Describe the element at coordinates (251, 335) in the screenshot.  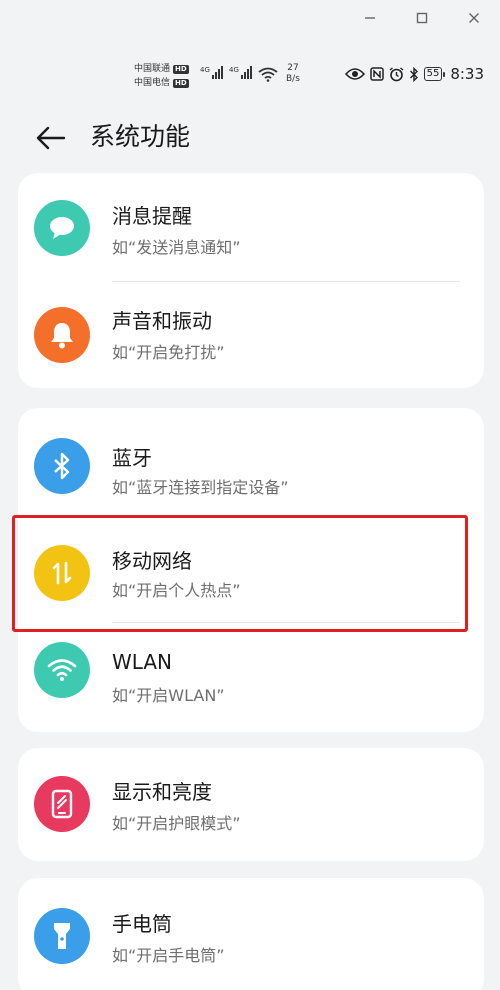
I see `list-item-sound-vibration: 声音和振动 如“开启免打扰”` at that location.